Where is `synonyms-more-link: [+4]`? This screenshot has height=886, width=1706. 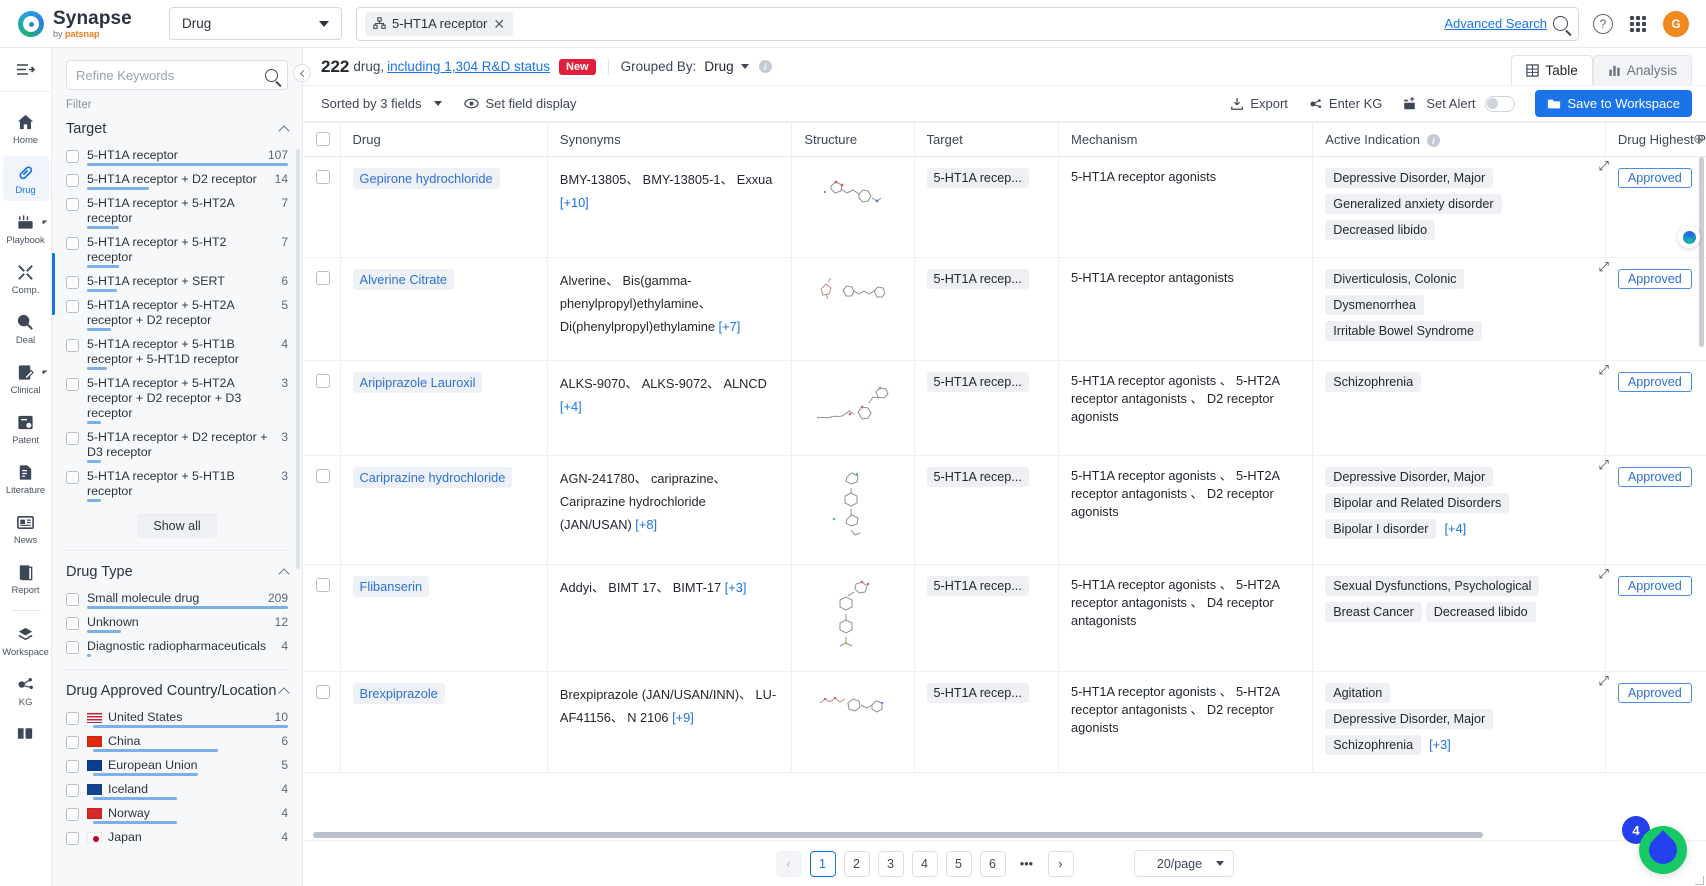 synonyms-more-link: [+4] is located at coordinates (571, 406).